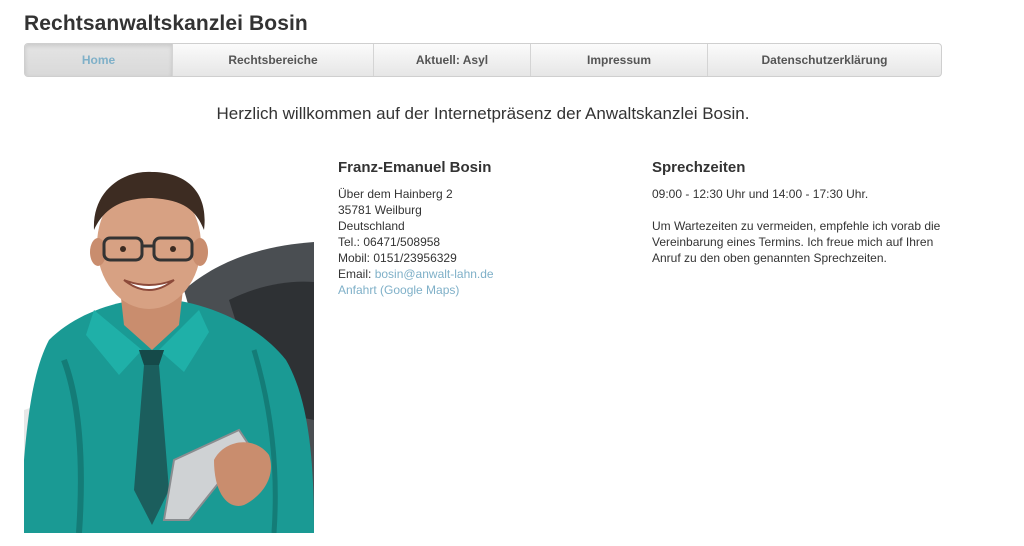 Image resolution: width=1024 pixels, height=546 pixels. I want to click on office-hours-times: 09:00 - 12:30 Uhr und 14:00 - 17:30 Uhr., so click(760, 194).